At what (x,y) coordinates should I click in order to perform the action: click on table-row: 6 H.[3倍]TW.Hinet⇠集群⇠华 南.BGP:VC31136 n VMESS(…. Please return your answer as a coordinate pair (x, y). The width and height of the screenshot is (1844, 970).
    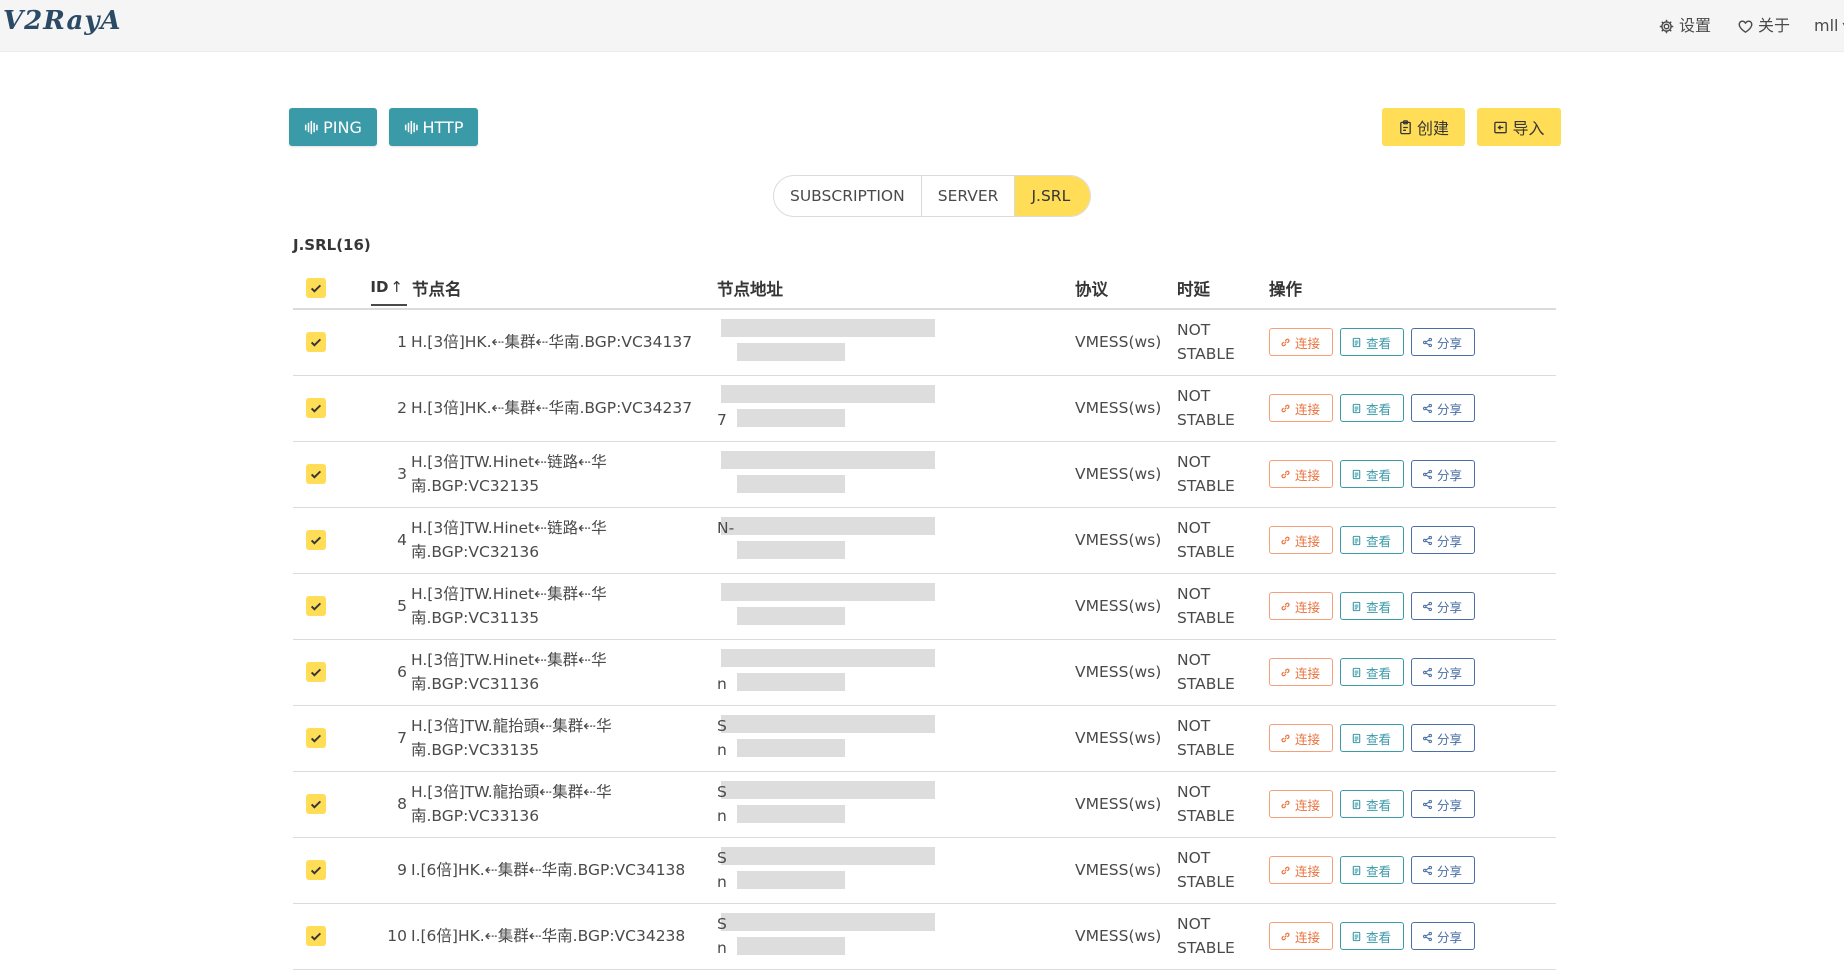
    Looking at the image, I should click on (924, 673).